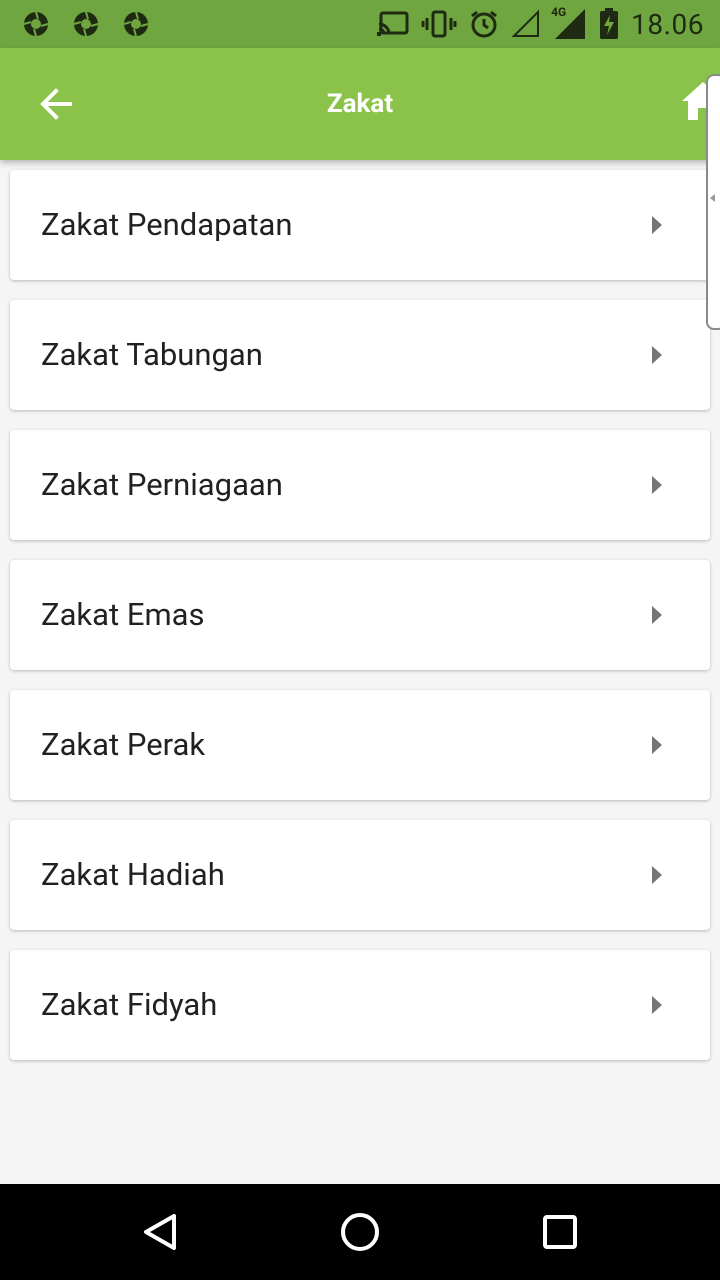 This screenshot has width=720, height=1280. I want to click on menu-item-label: Zakat Fidyah, so click(129, 1004).